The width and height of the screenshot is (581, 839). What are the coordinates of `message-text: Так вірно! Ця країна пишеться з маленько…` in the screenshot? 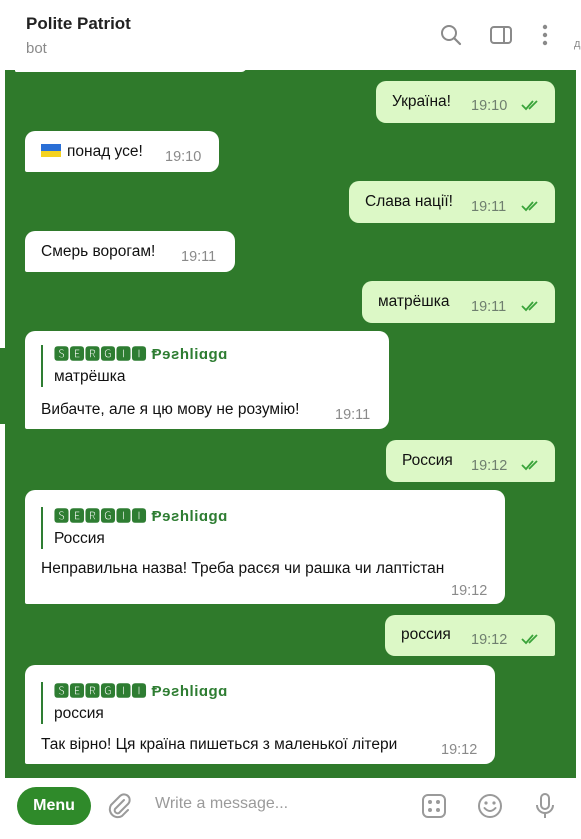 It's located at (219, 744).